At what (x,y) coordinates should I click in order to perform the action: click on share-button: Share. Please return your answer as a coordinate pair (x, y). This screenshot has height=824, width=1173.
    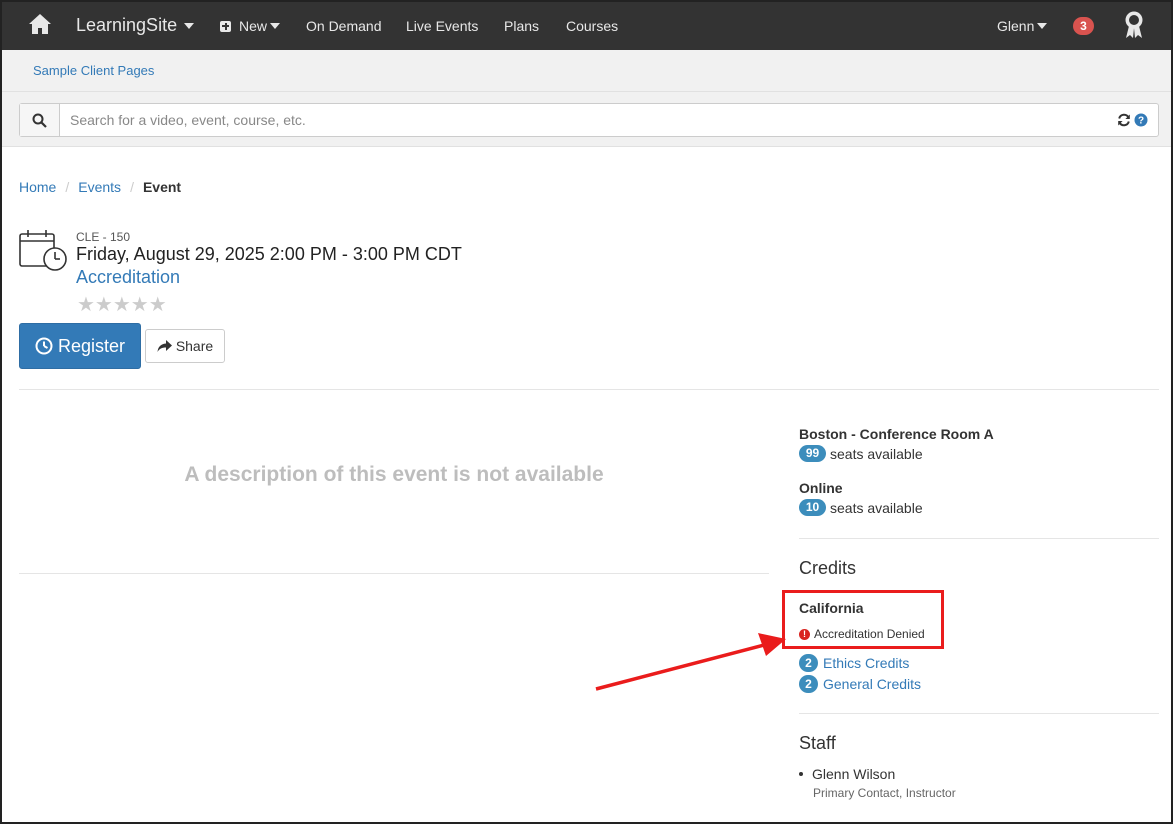
    Looking at the image, I should click on (185, 346).